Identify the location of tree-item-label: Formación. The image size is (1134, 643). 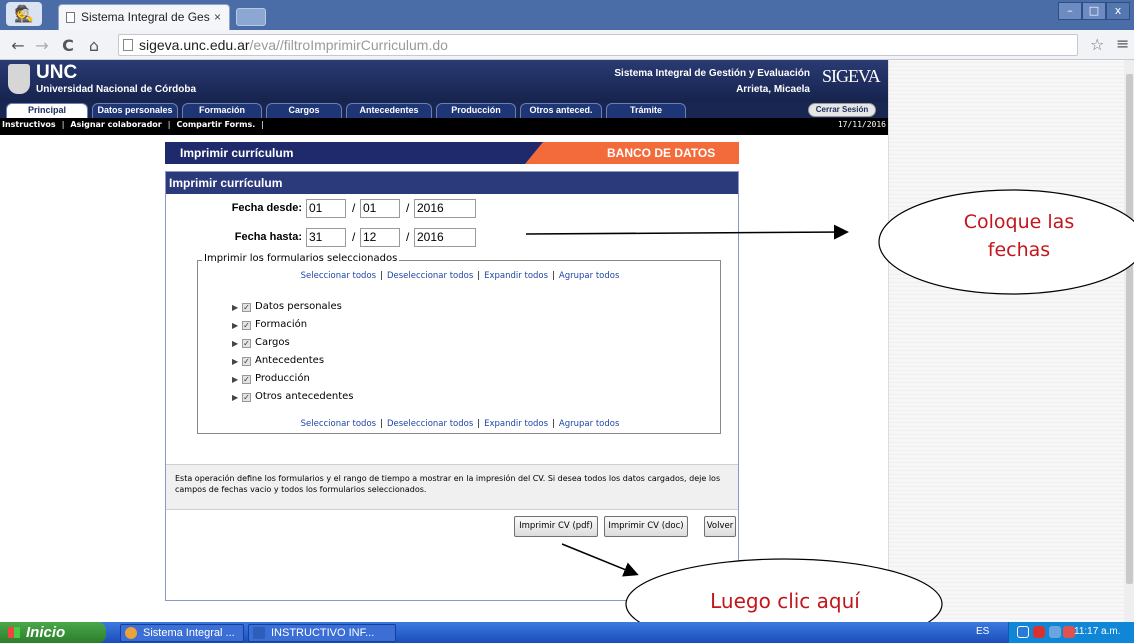
(281, 324).